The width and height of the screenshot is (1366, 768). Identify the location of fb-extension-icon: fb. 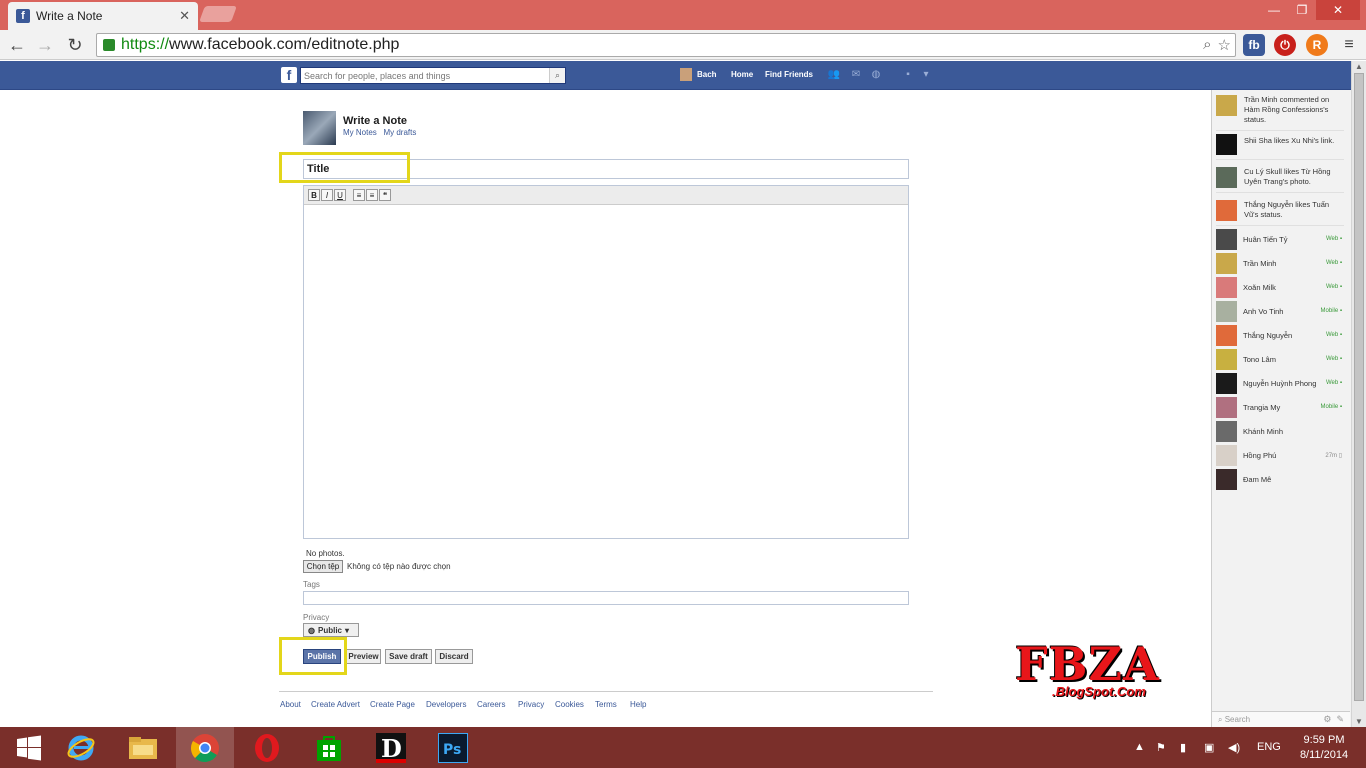
(1254, 45).